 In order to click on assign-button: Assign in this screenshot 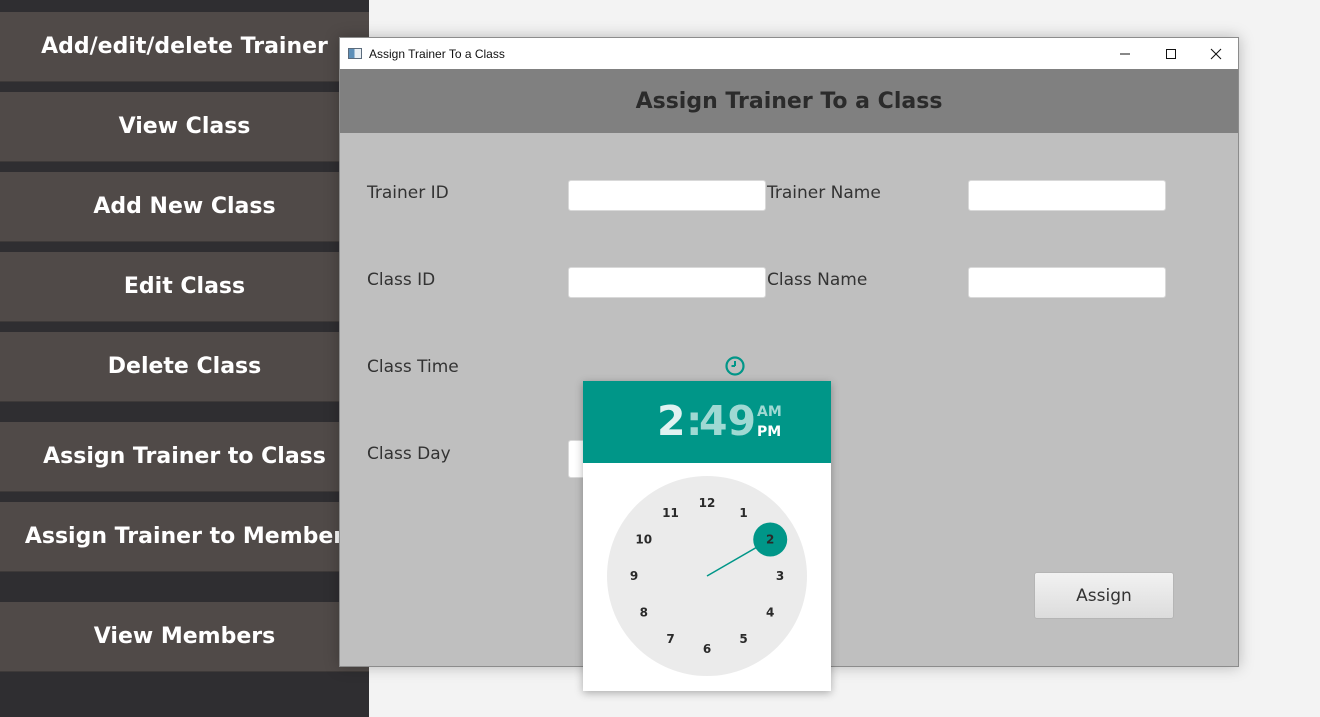, I will do `click(1104, 595)`.